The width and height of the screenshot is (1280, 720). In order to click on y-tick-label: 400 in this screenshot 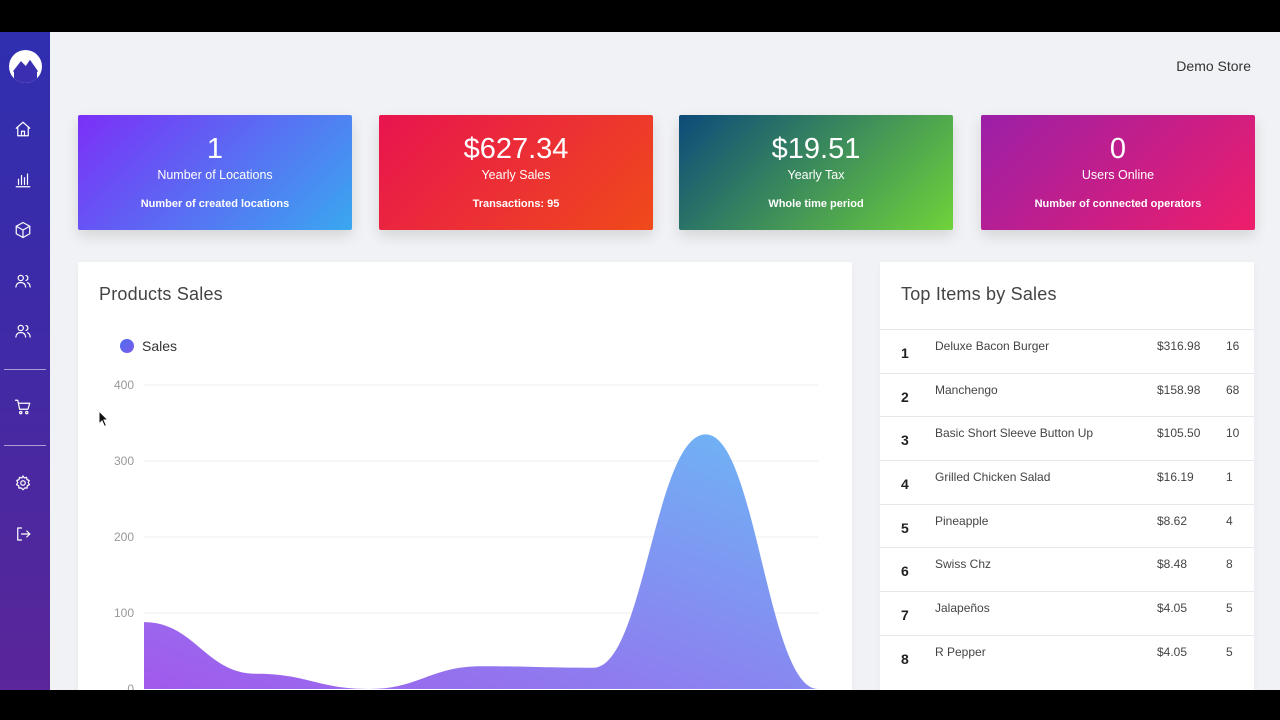, I will do `click(124, 385)`.